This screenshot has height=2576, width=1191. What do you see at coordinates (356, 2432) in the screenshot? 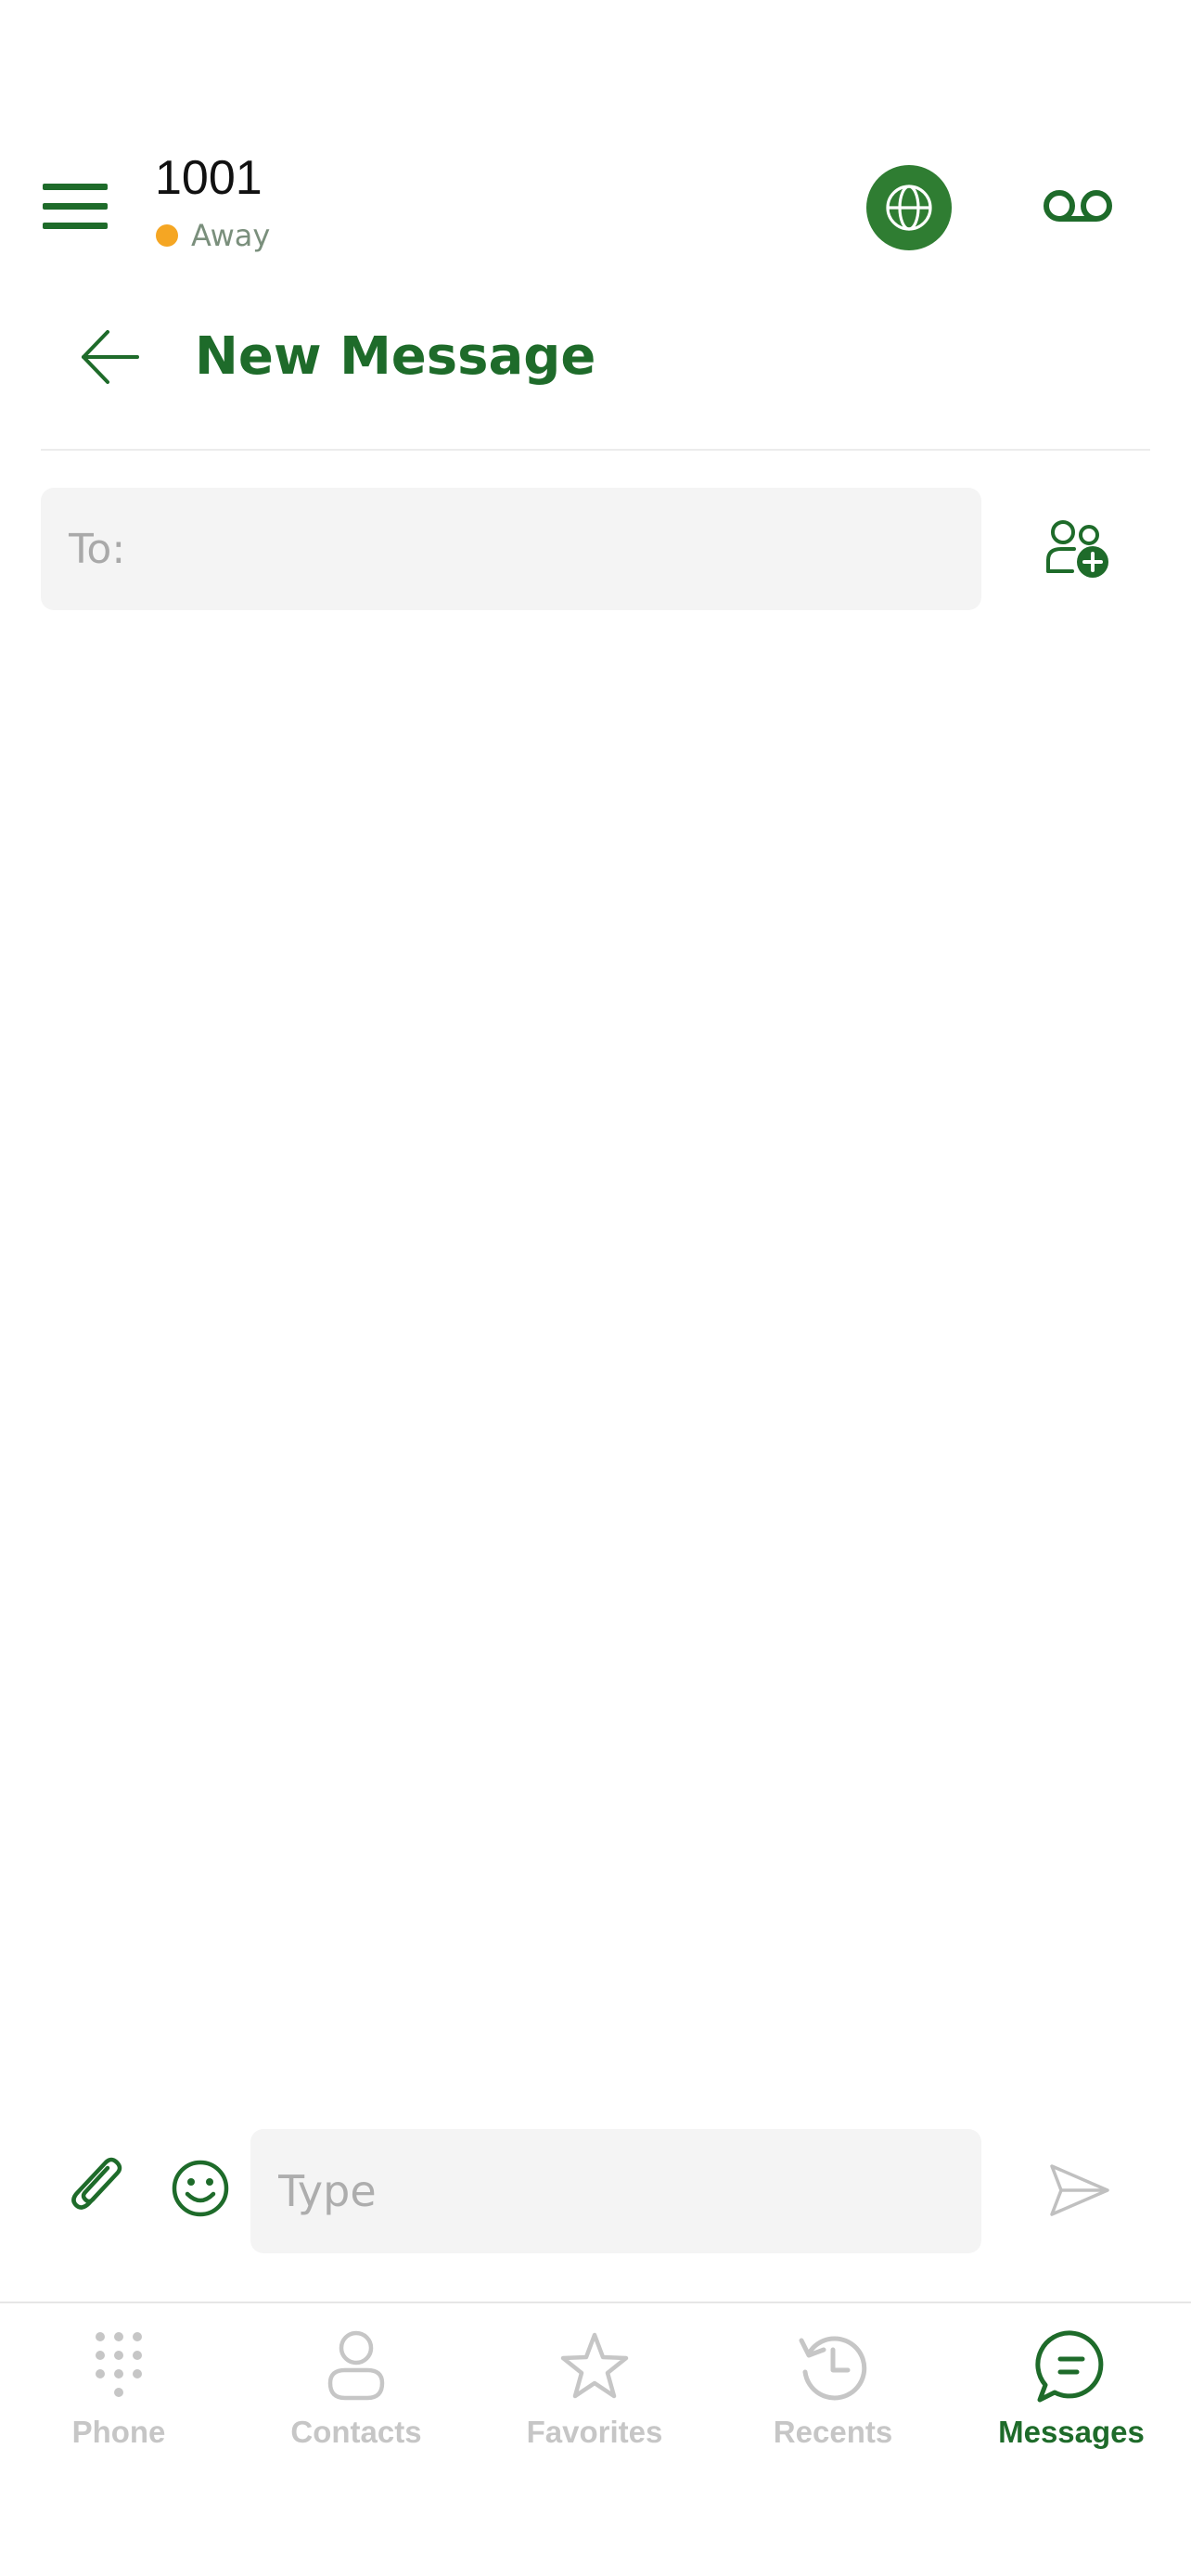
I see `nav-label-contacts: Contacts` at bounding box center [356, 2432].